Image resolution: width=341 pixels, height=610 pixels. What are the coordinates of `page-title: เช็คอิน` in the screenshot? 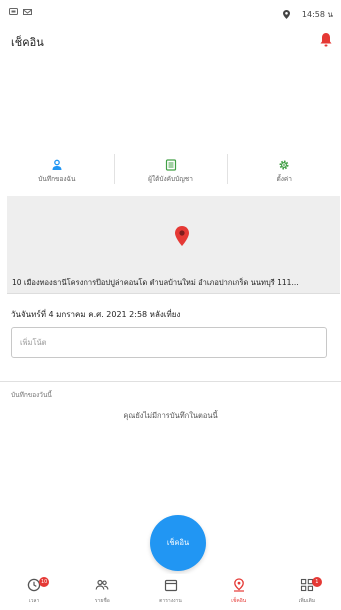 It's located at (27, 42).